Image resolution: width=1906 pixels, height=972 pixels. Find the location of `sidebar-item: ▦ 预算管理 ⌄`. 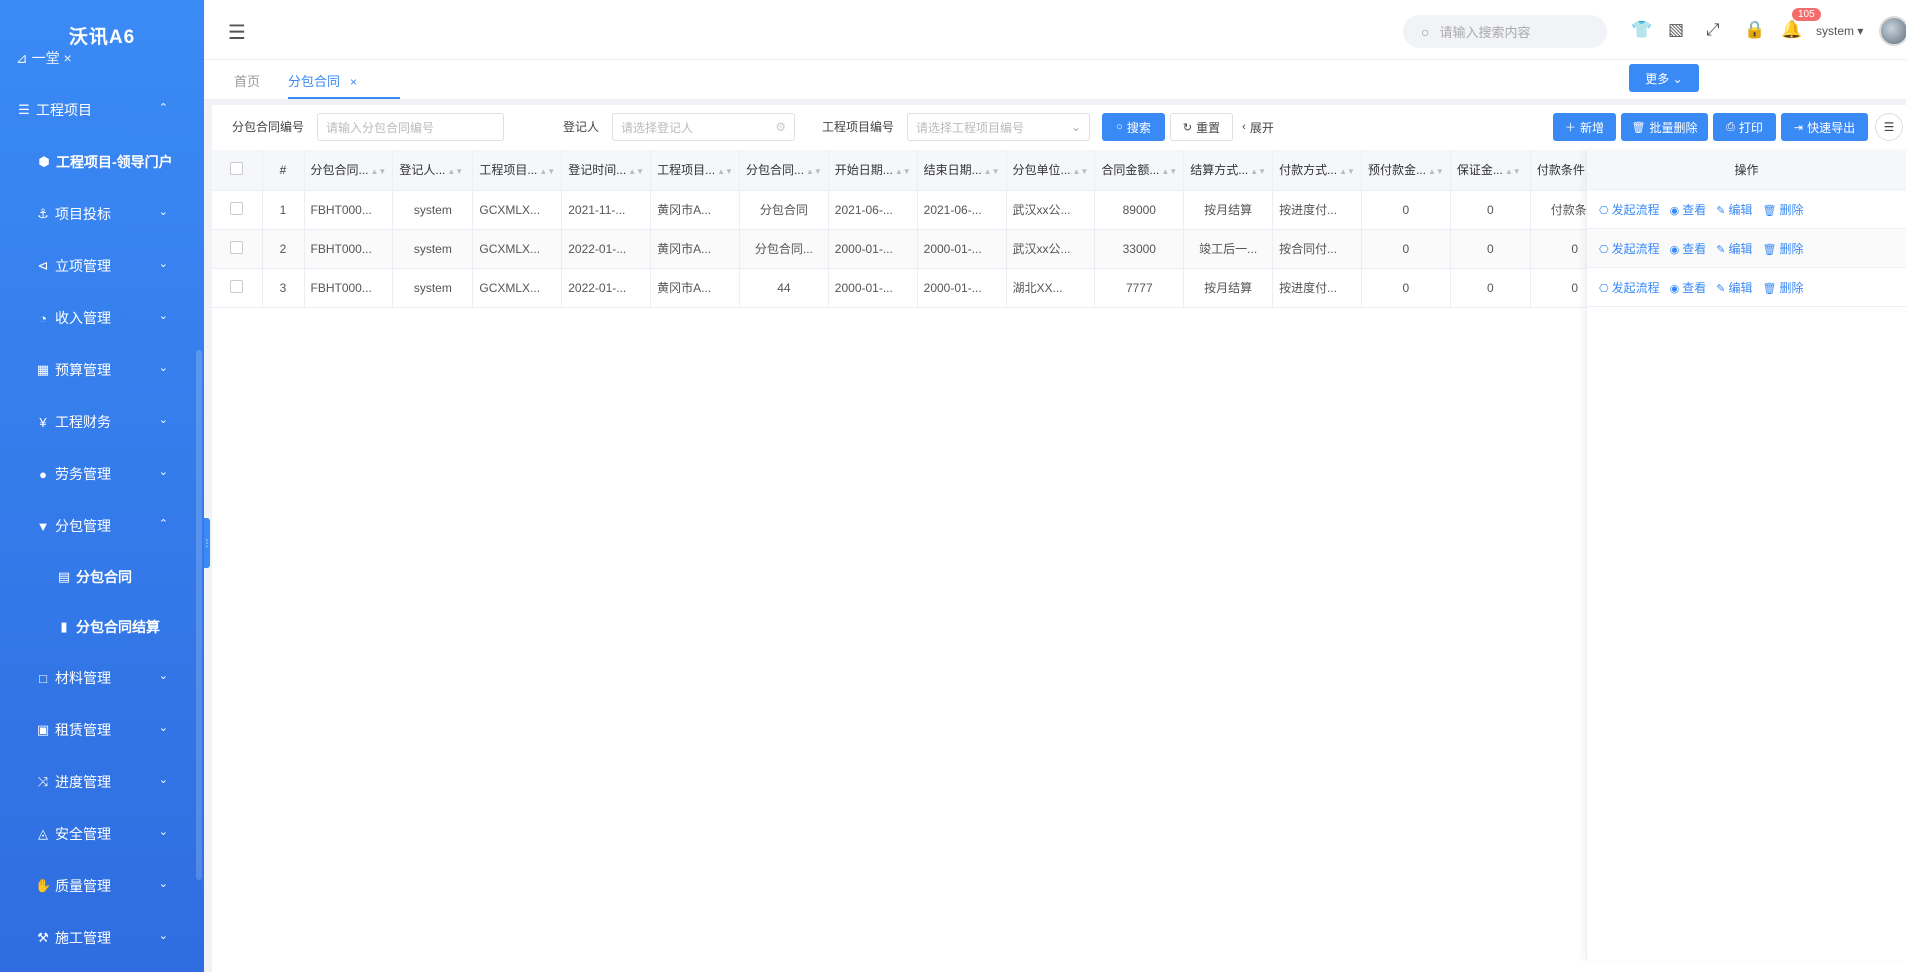

sidebar-item: ▦ 预算管理 ⌄ is located at coordinates (98, 370).